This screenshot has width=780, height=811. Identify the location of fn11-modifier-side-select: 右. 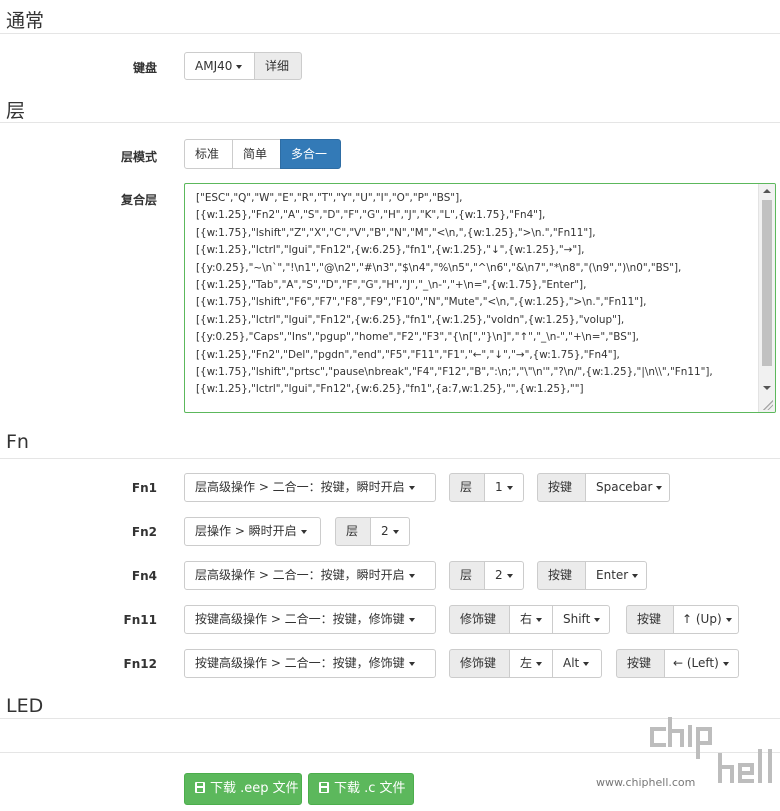
(531, 619).